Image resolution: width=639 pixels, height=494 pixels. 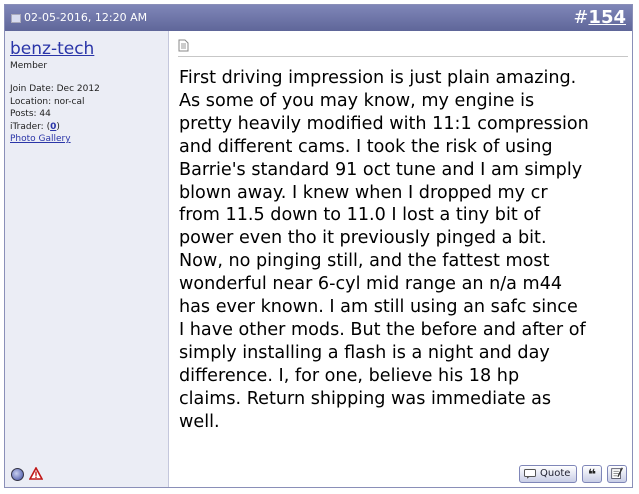 What do you see at coordinates (530, 474) in the screenshot?
I see `quote-icon` at bounding box center [530, 474].